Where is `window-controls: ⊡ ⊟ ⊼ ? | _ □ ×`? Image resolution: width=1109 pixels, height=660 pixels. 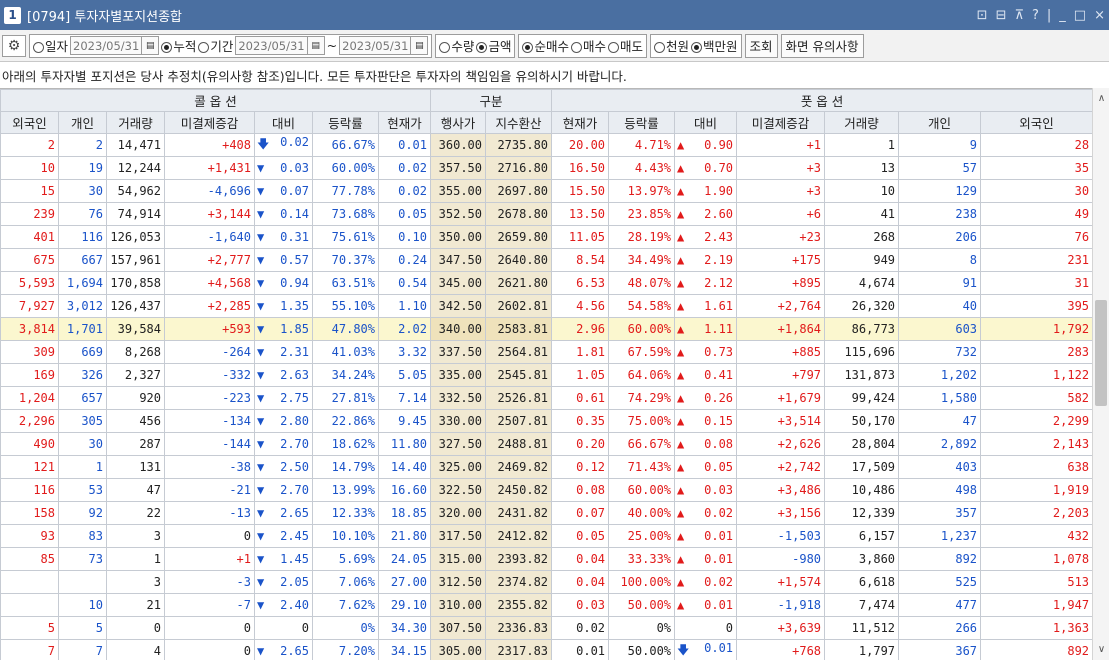 window-controls: ⊡ ⊟ ⊼ ? | _ □ × is located at coordinates (1041, 15).